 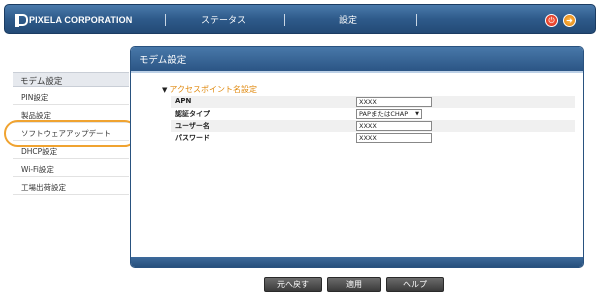 What do you see at coordinates (21, 20) in the screenshot?
I see `pixela-logo-mark-icon` at bounding box center [21, 20].